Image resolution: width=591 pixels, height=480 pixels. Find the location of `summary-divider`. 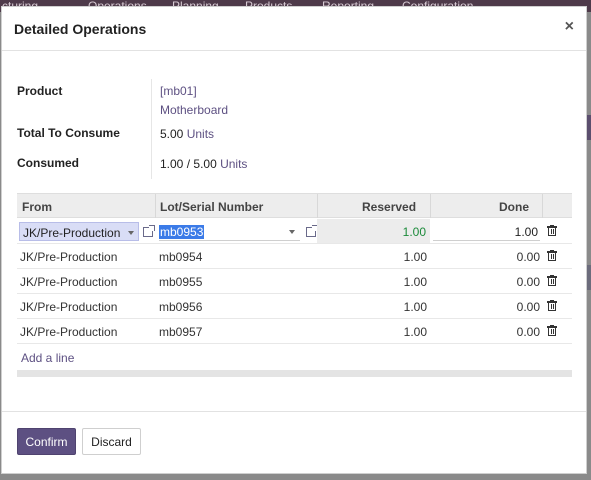

summary-divider is located at coordinates (151, 129).